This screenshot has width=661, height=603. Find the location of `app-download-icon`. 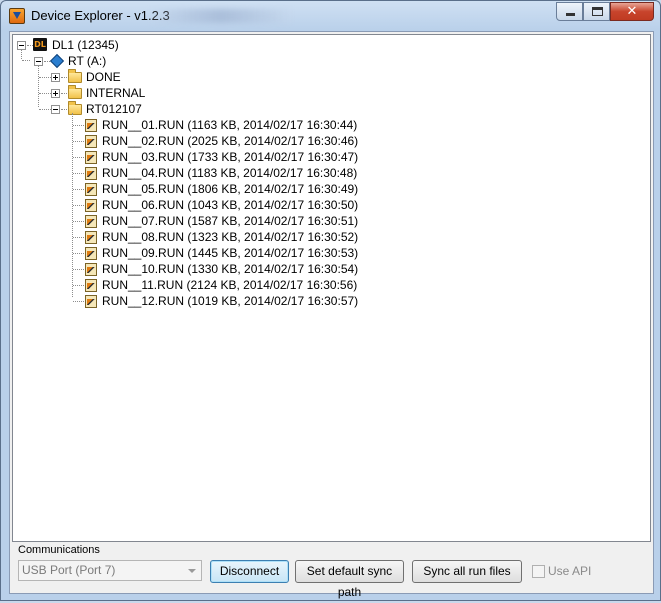

app-download-icon is located at coordinates (17, 16).